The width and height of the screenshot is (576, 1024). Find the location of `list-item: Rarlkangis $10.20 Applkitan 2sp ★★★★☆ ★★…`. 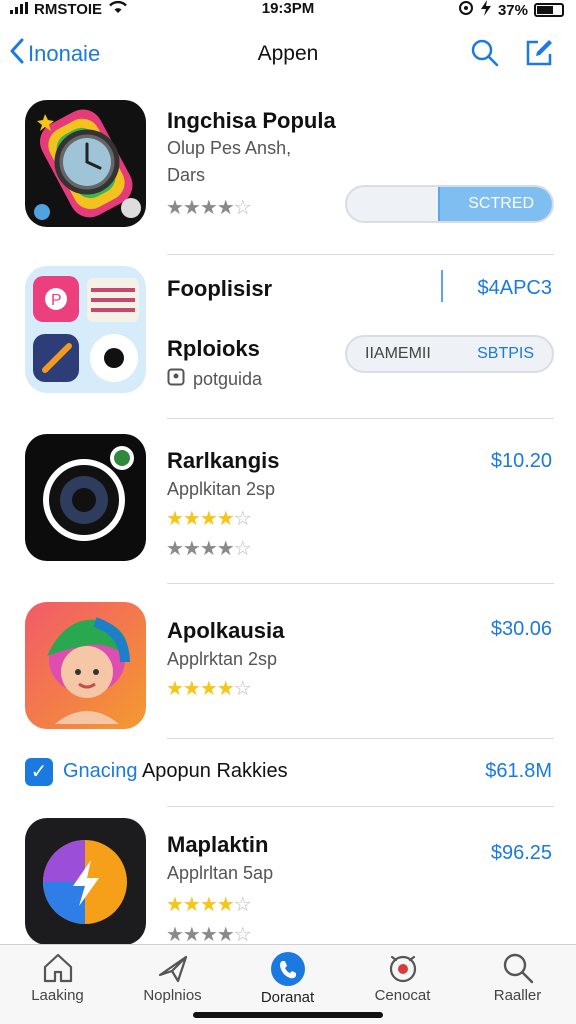

list-item: Rarlkangis $10.20 Applkitan 2sp ★★★★☆ ★★… is located at coordinates (288, 505).